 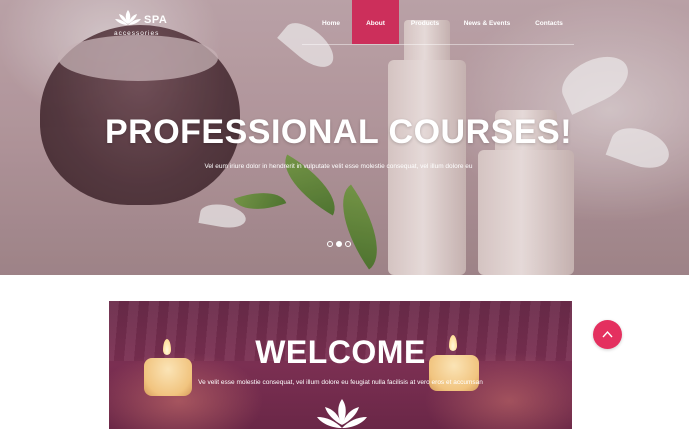 I want to click on nav-item-products: Products, so click(x=425, y=22).